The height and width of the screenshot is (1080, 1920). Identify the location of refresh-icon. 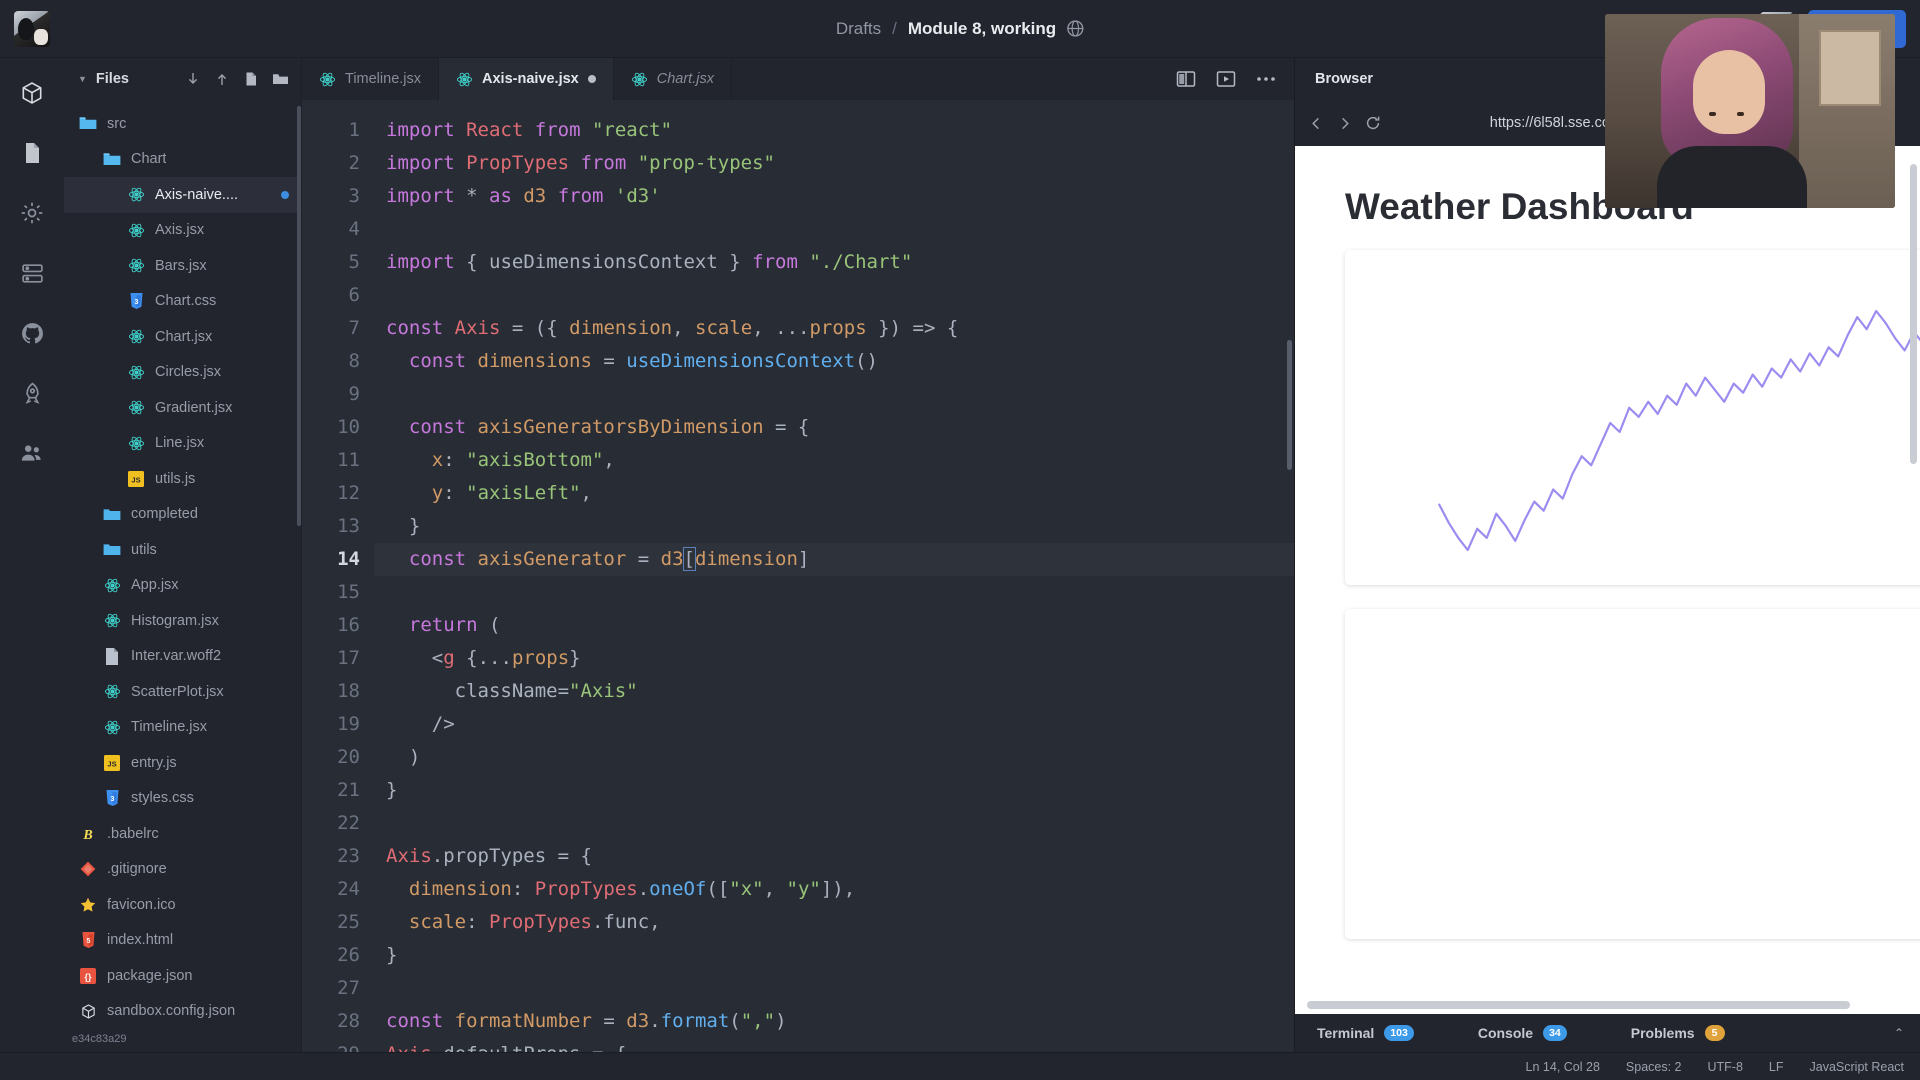
(1373, 123).